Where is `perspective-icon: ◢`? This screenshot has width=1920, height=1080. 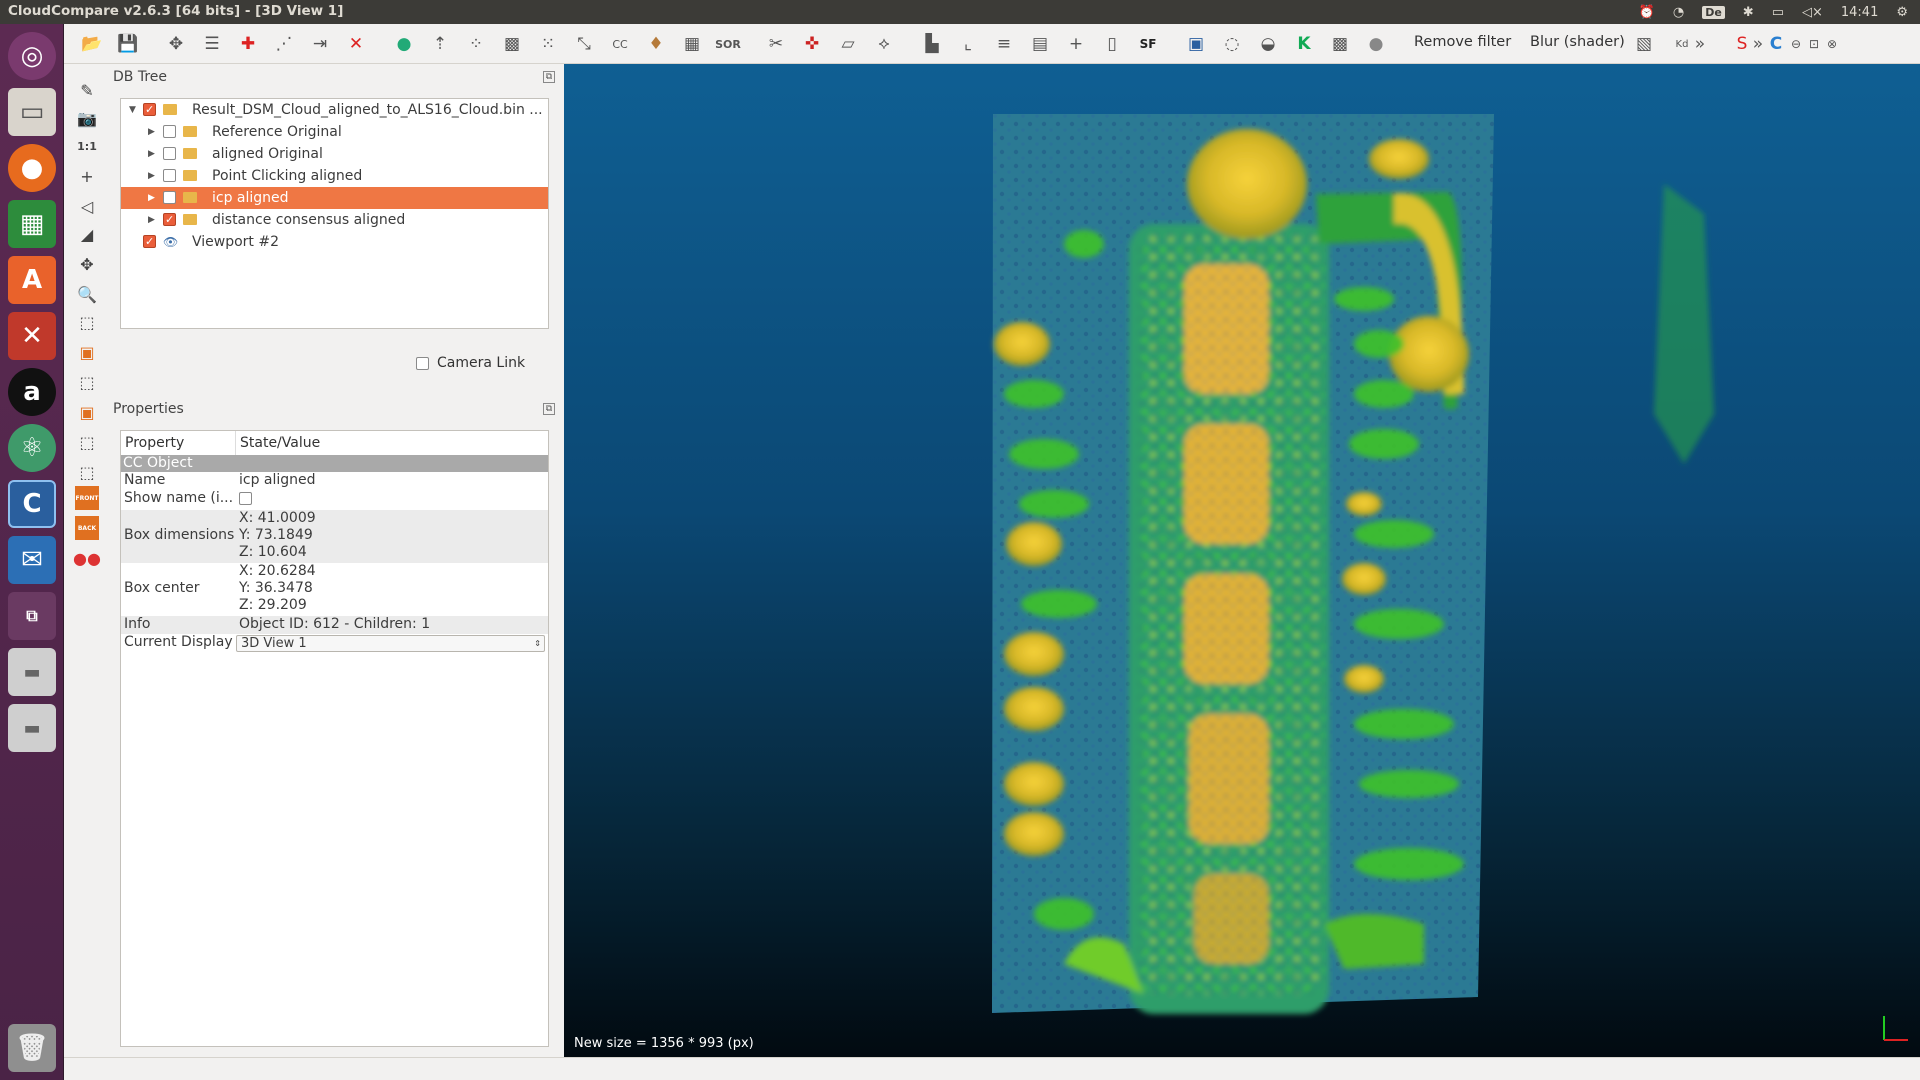
perspective-icon: ◢ is located at coordinates (87, 234).